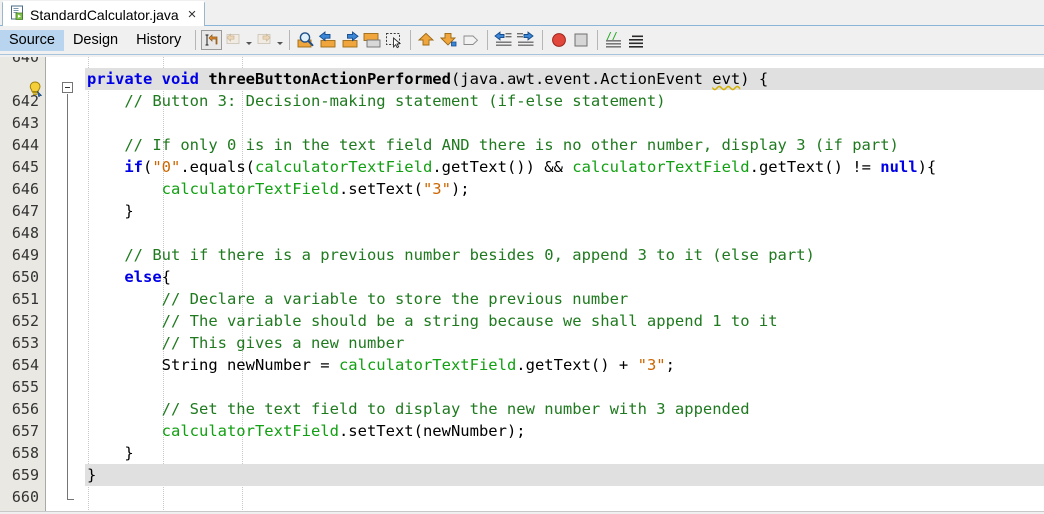 This screenshot has height=514, width=1044. I want to click on code-line: calculatorTextField.setText("3");, so click(277, 189).